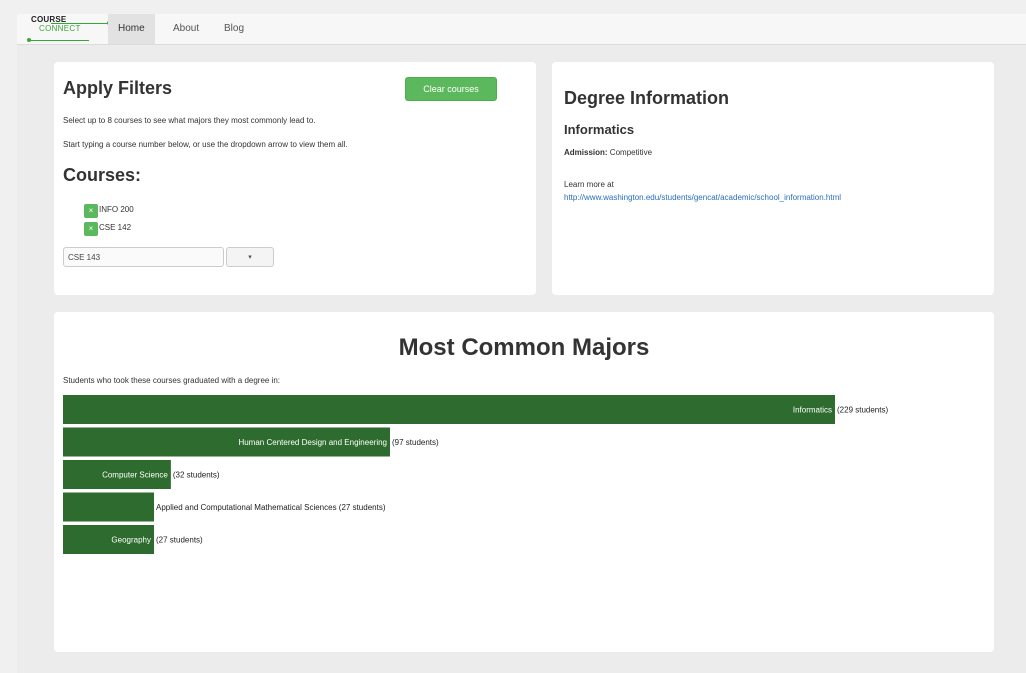  Describe the element at coordinates (451, 89) in the screenshot. I see `clear-courses-button: Clear courses` at that location.